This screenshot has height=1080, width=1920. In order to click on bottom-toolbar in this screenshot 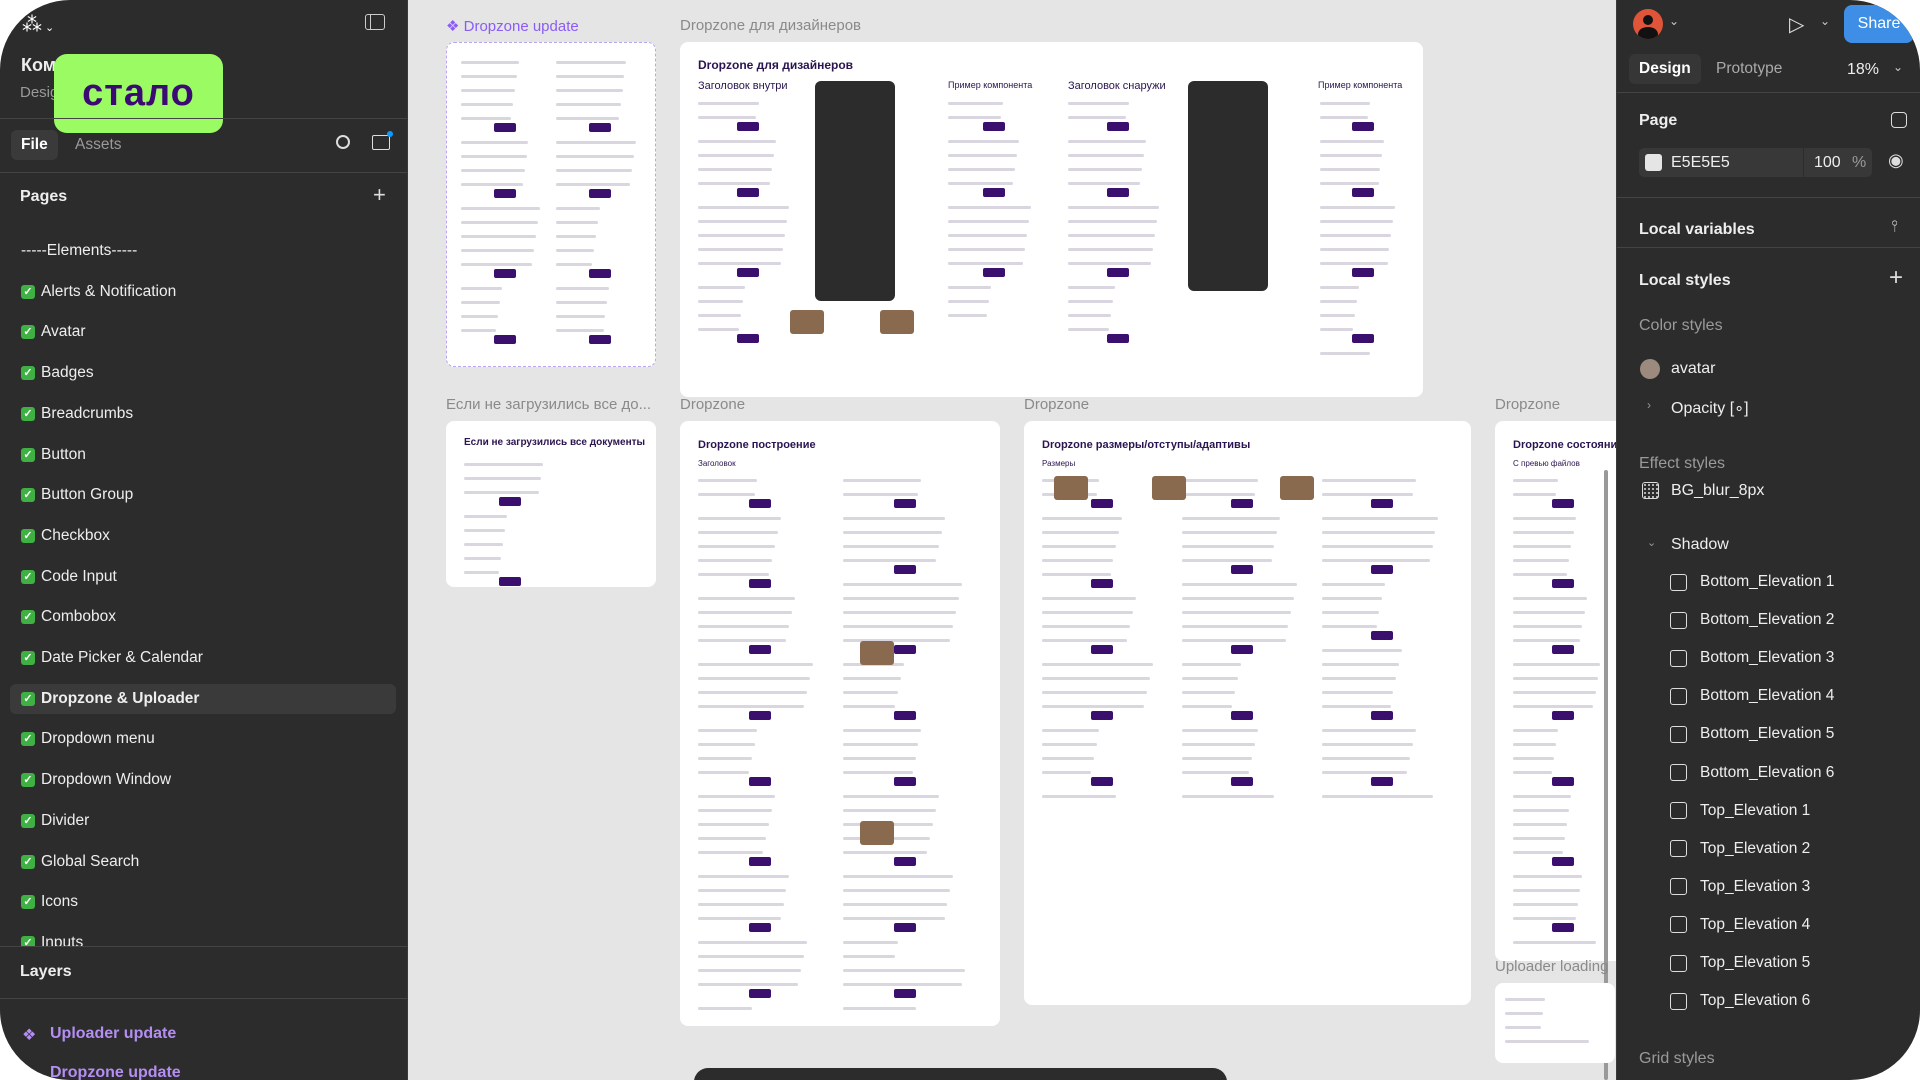, I will do `click(960, 1074)`.